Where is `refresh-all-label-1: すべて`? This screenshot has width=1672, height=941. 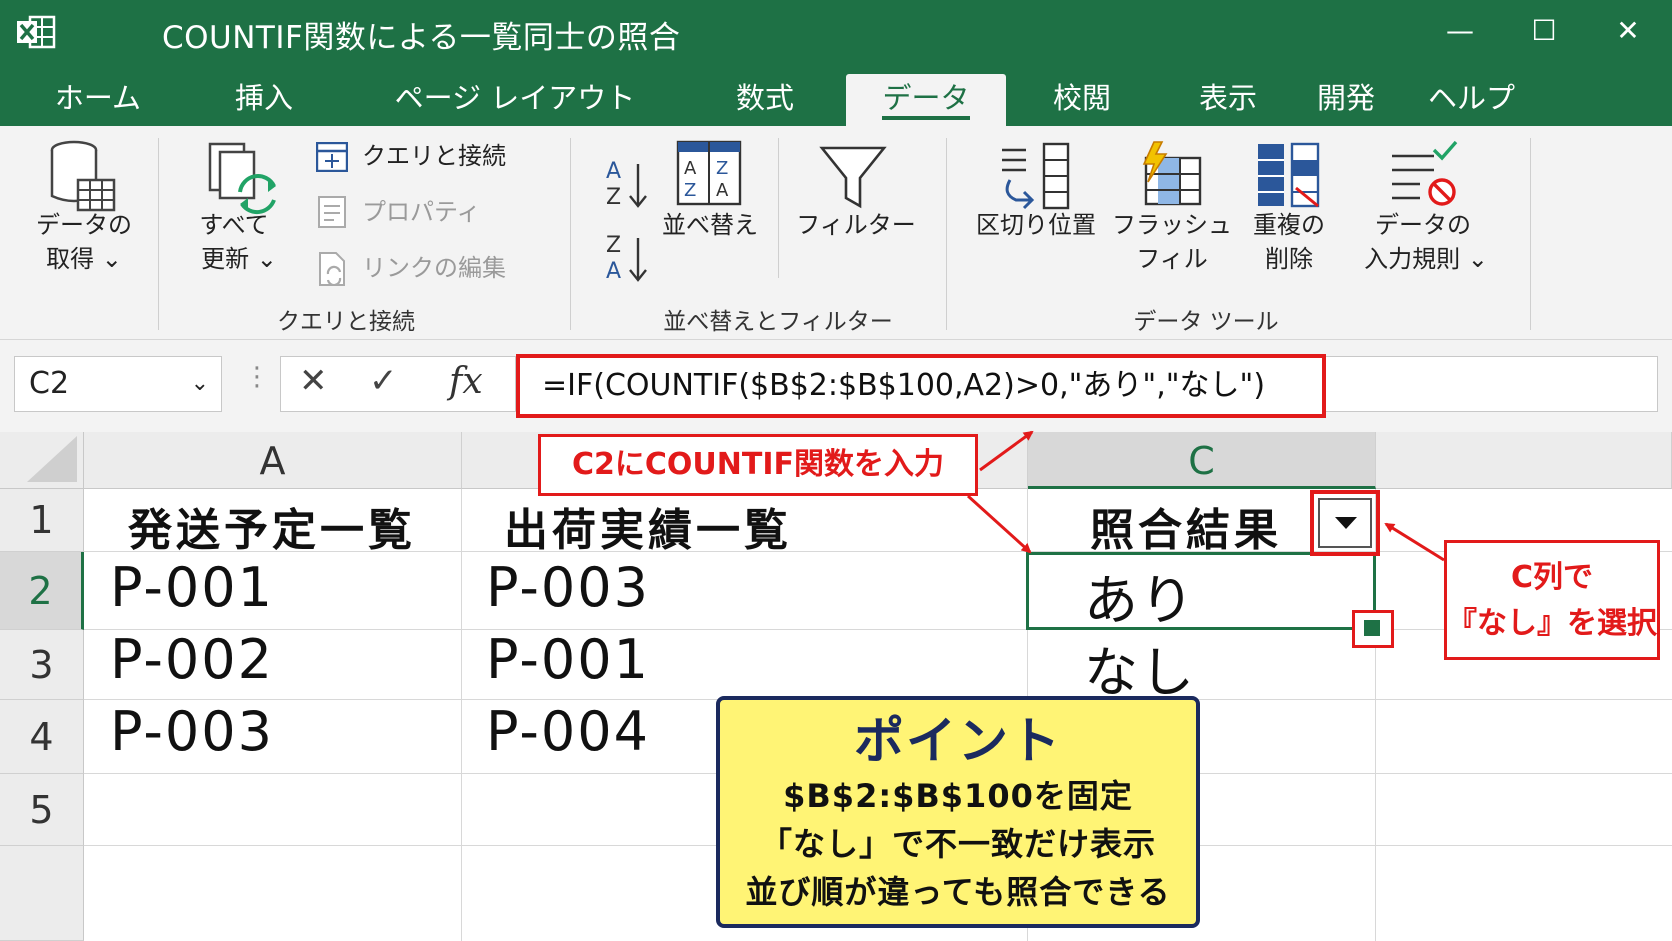
refresh-all-label-1: すべて is located at coordinates (234, 225).